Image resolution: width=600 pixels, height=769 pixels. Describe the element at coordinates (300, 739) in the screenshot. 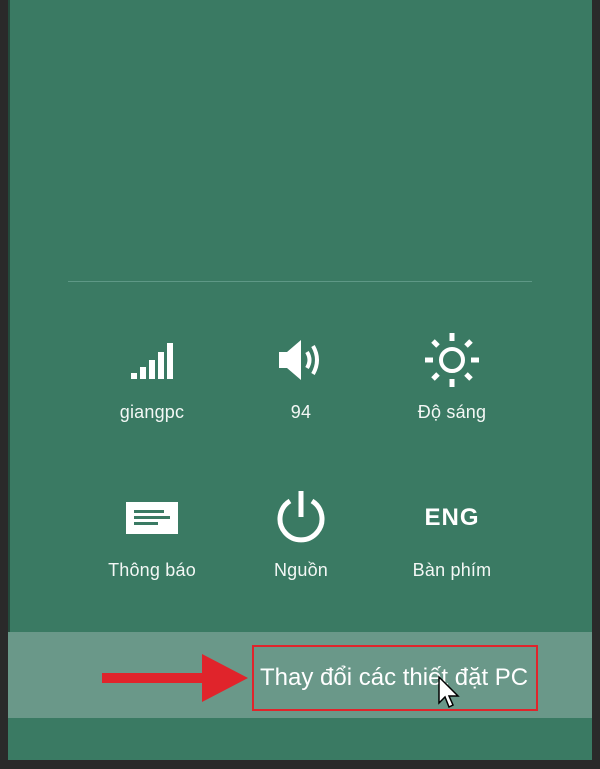

I see `panel-bottom` at that location.